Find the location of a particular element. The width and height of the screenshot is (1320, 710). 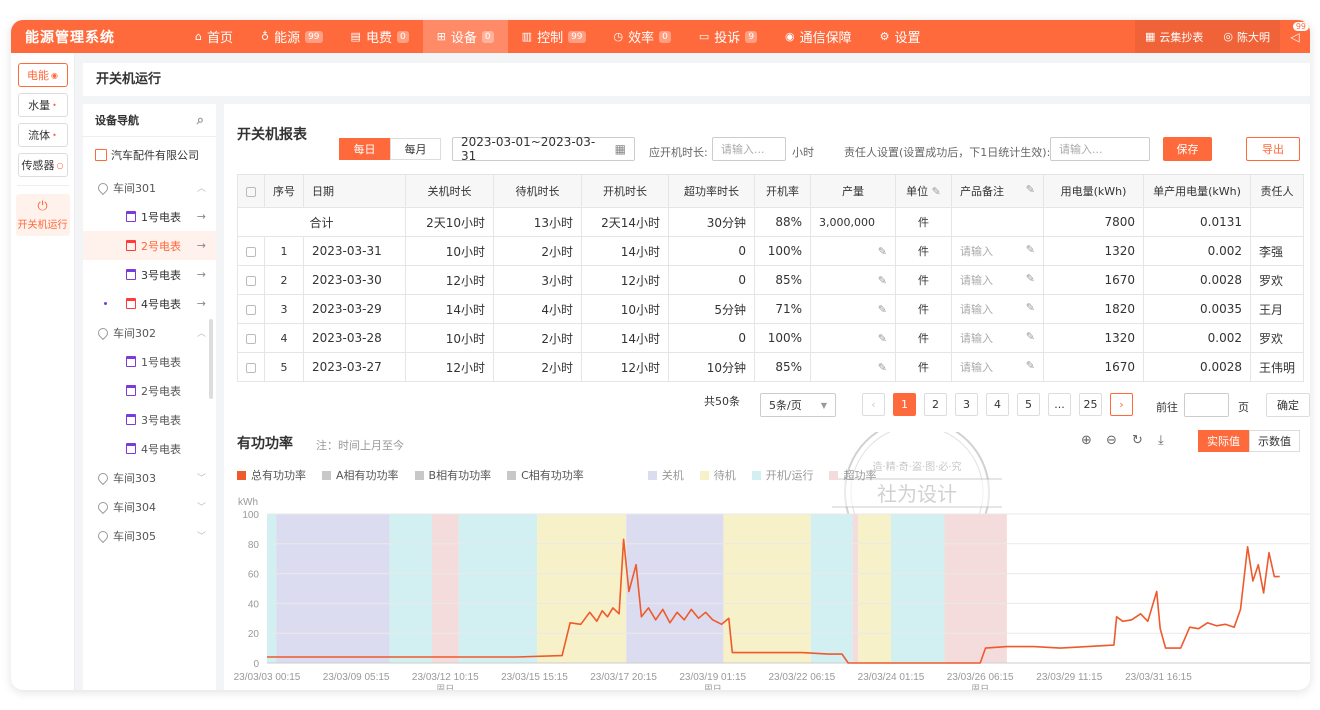

legend-off: 关机 is located at coordinates (665, 475).